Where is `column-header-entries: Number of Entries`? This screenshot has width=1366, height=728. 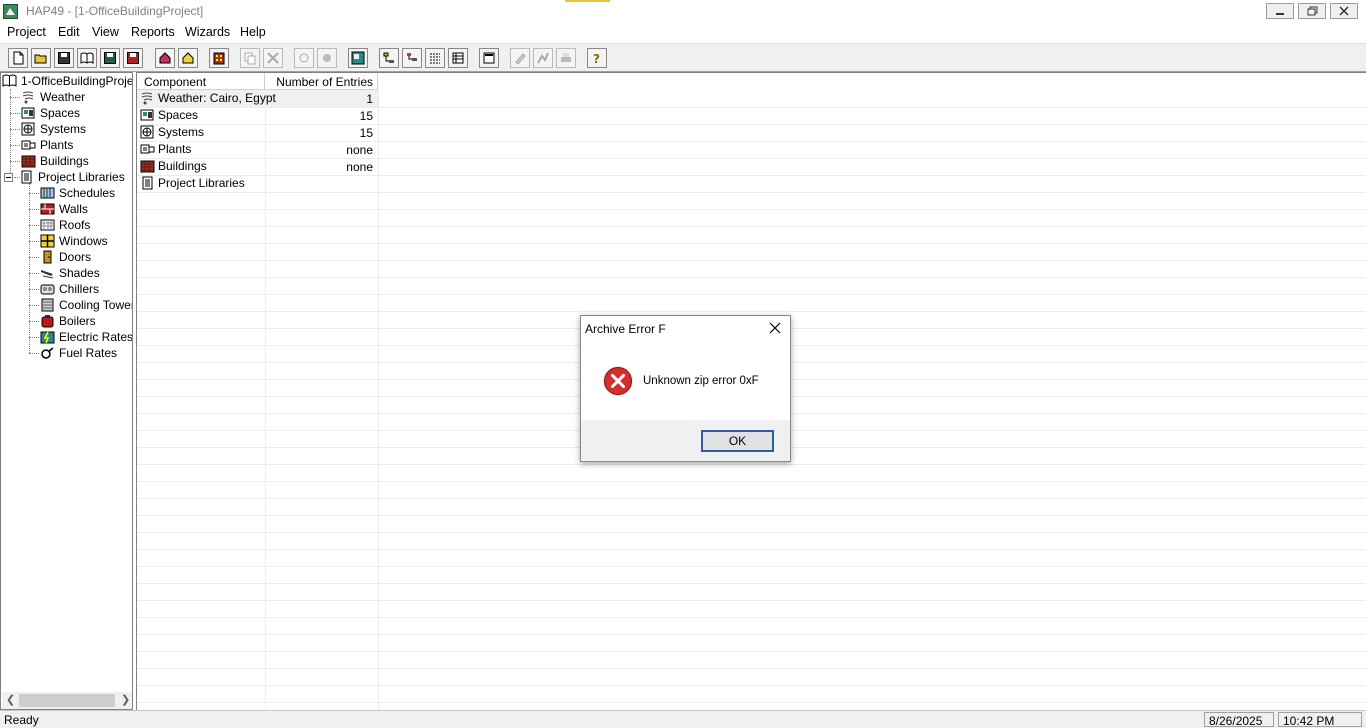 column-header-entries: Number of Entries is located at coordinates (321, 81).